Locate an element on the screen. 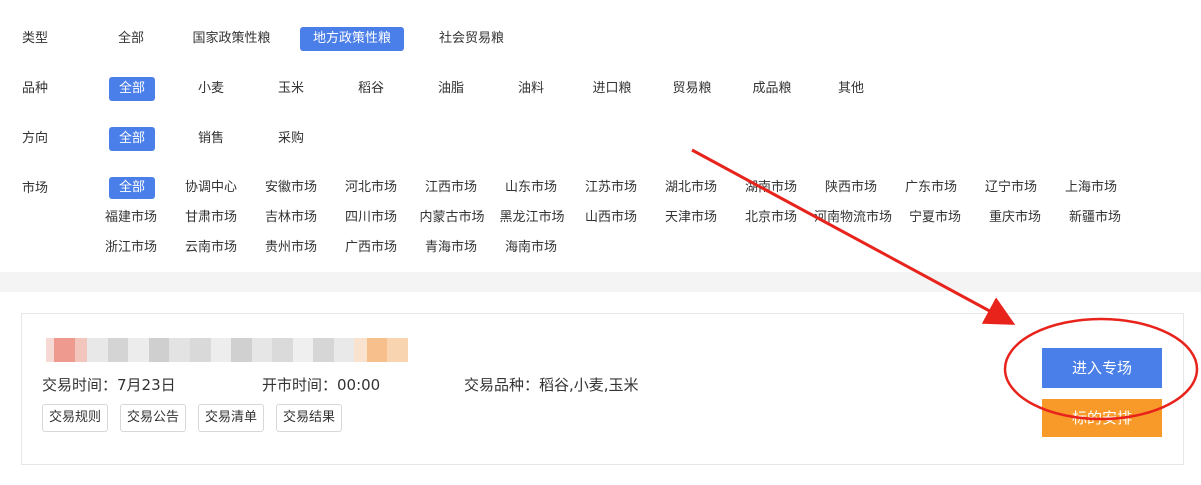 This screenshot has width=1201, height=485. market-option: 河南物流市场 is located at coordinates (853, 218).